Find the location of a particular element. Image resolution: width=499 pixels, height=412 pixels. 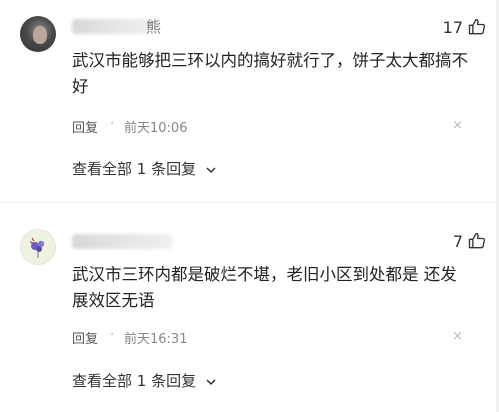

comment-text: 武汉市能够把三环以内的搞好就行了，饼子太大都搞不好 is located at coordinates (270, 73).